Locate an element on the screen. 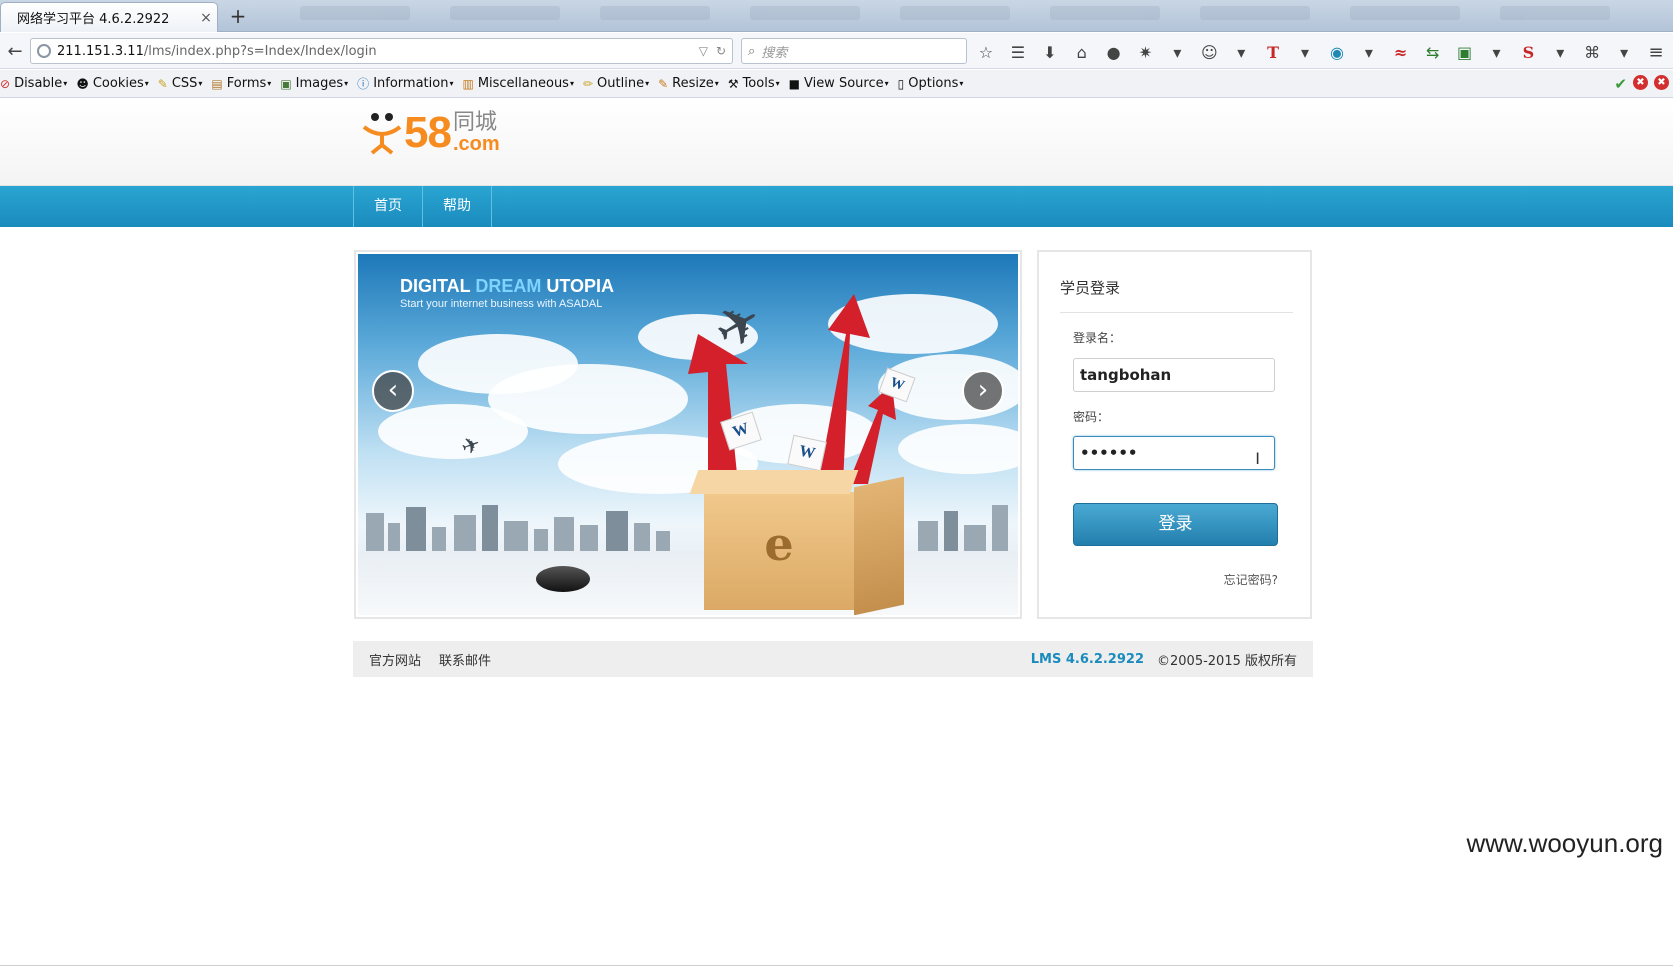 The width and height of the screenshot is (1673, 968). dev-resize-menu: ✎ Resize ▾ is located at coordinates (688, 83).